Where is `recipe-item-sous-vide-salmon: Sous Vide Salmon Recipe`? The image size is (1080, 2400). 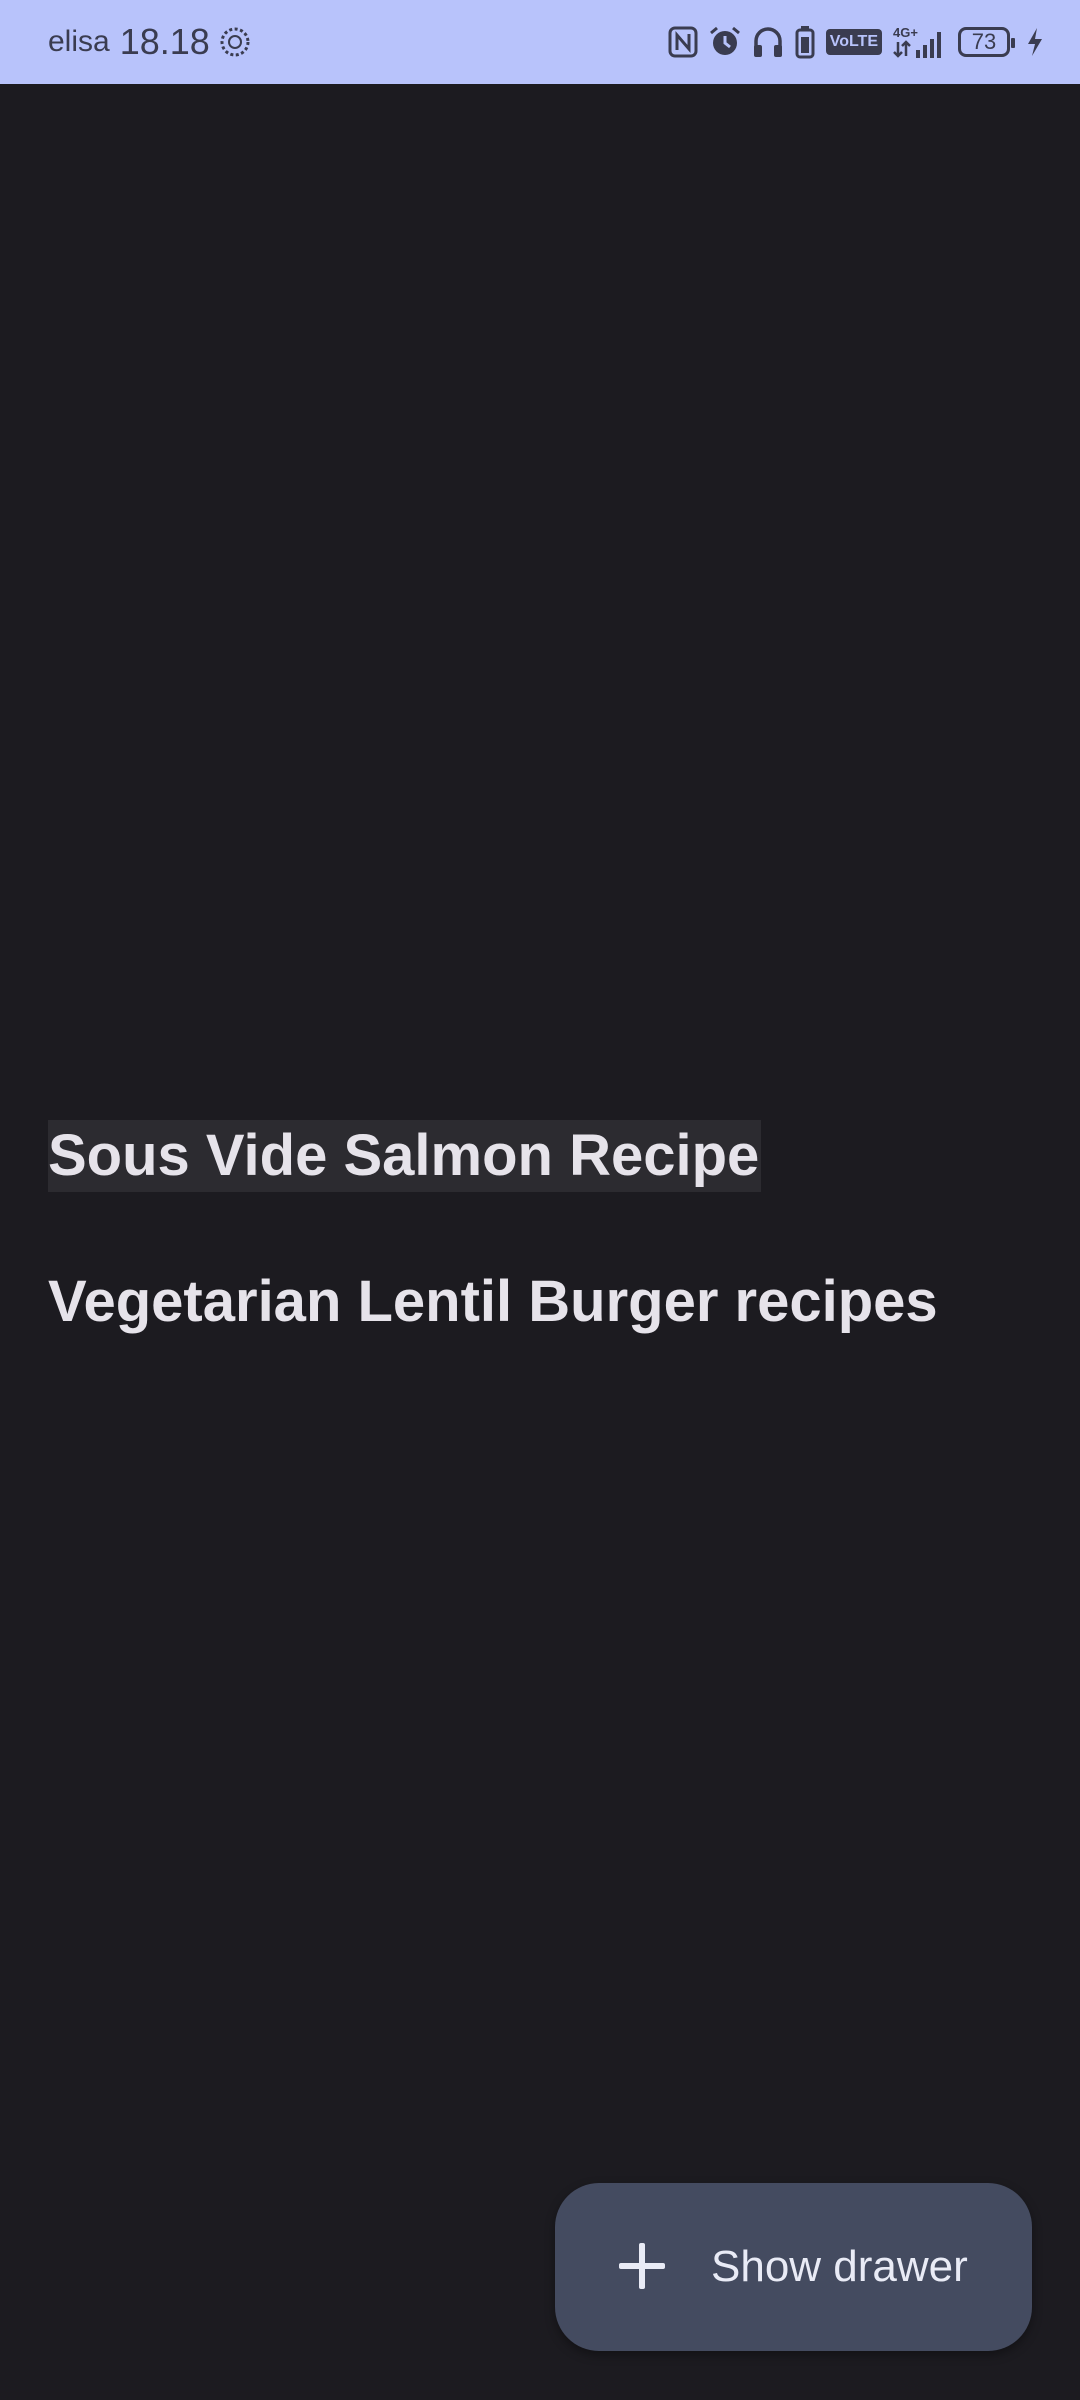
recipe-item-sous-vide-salmon: Sous Vide Salmon Recipe is located at coordinates (405, 1156).